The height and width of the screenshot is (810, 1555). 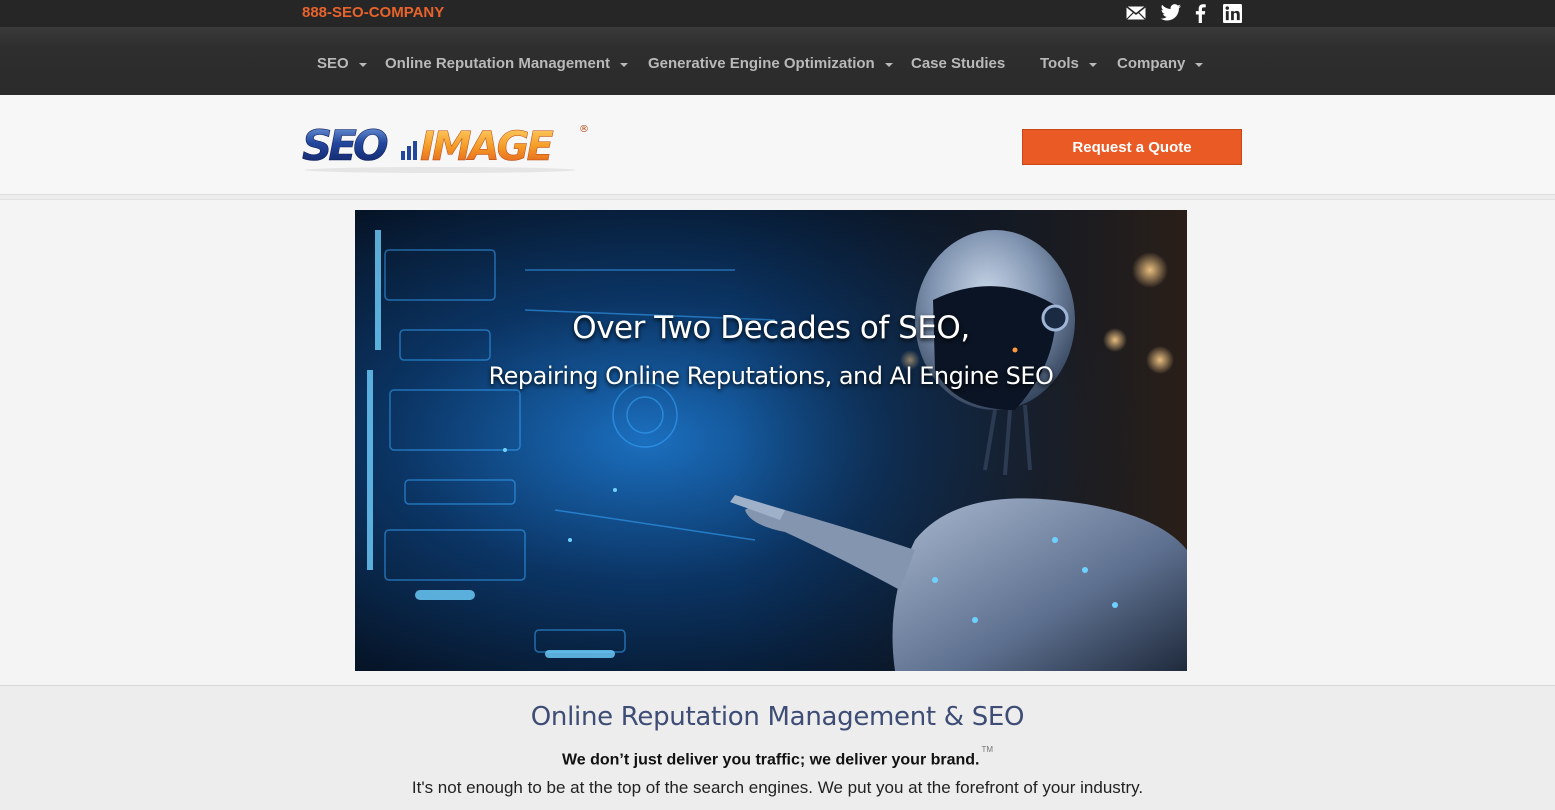 I want to click on nav-item-generative-engine-optimization: Generative Engine Optimization, so click(x=770, y=63).